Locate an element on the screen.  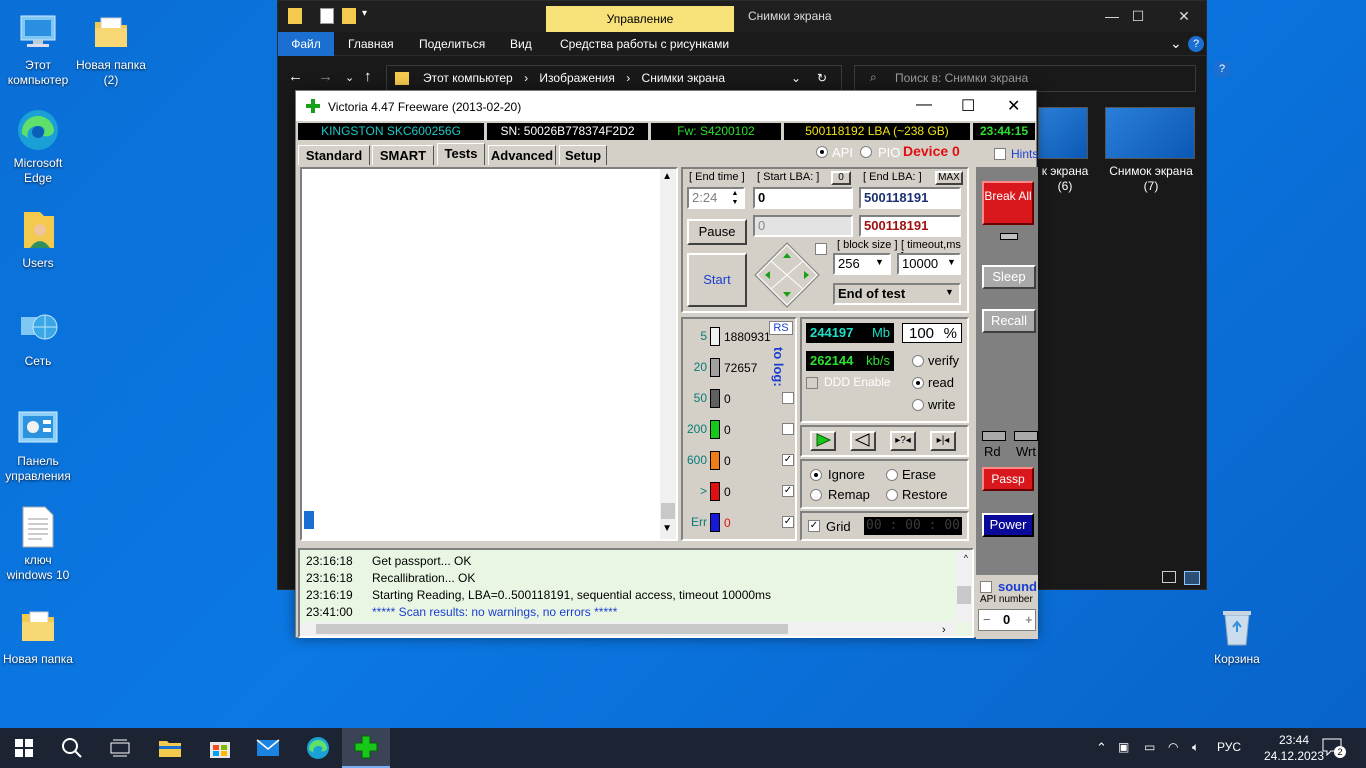
pio-radio is located at coordinates (866, 152).